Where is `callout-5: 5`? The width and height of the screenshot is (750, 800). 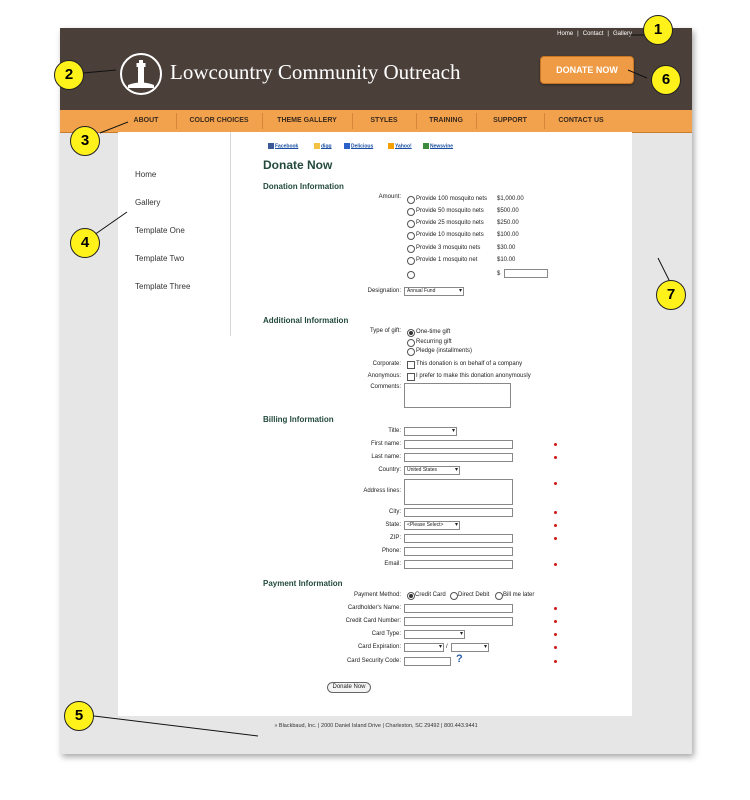
callout-5: 5 is located at coordinates (79, 716).